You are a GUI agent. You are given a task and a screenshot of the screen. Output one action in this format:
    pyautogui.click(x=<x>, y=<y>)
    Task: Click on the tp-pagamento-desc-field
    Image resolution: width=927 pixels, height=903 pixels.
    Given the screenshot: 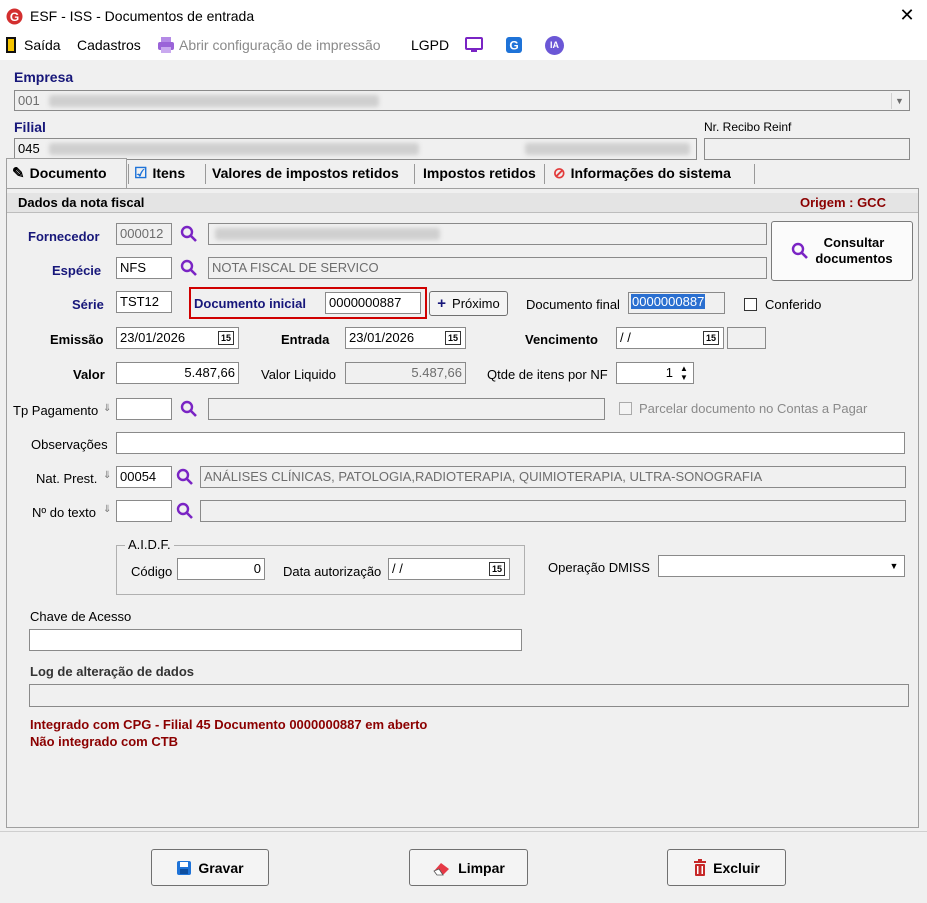 What is the action you would take?
    pyautogui.click(x=406, y=409)
    